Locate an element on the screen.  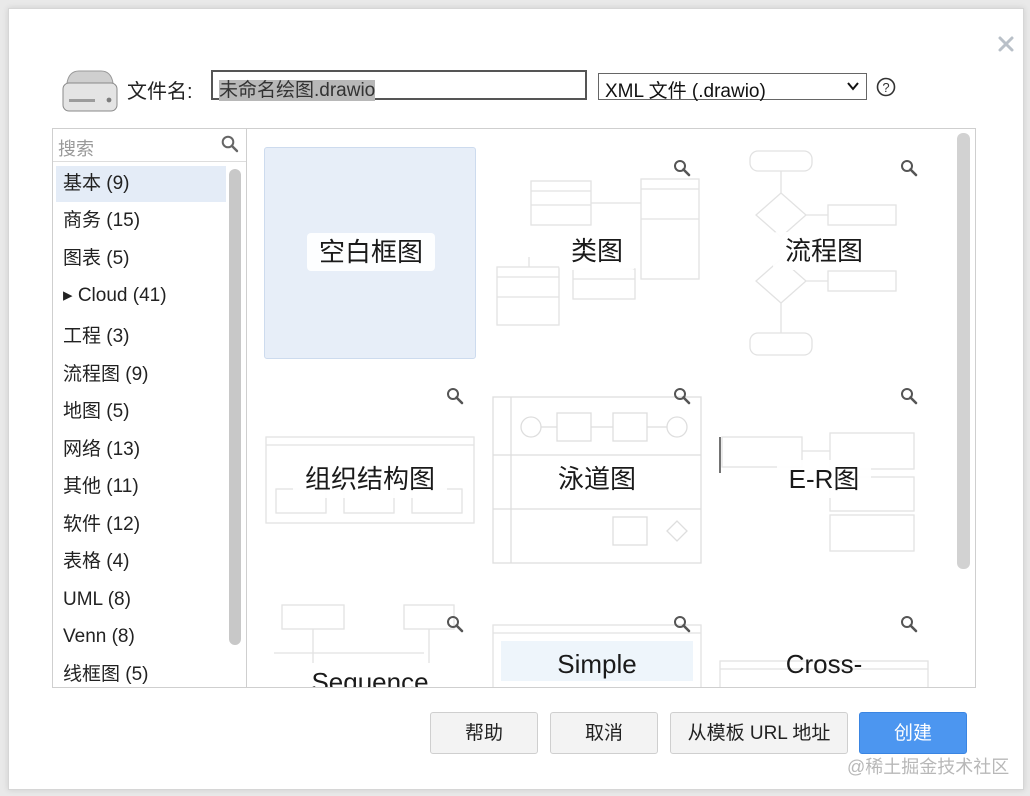
template-label: 组织结构图 is located at coordinates (369, 479).